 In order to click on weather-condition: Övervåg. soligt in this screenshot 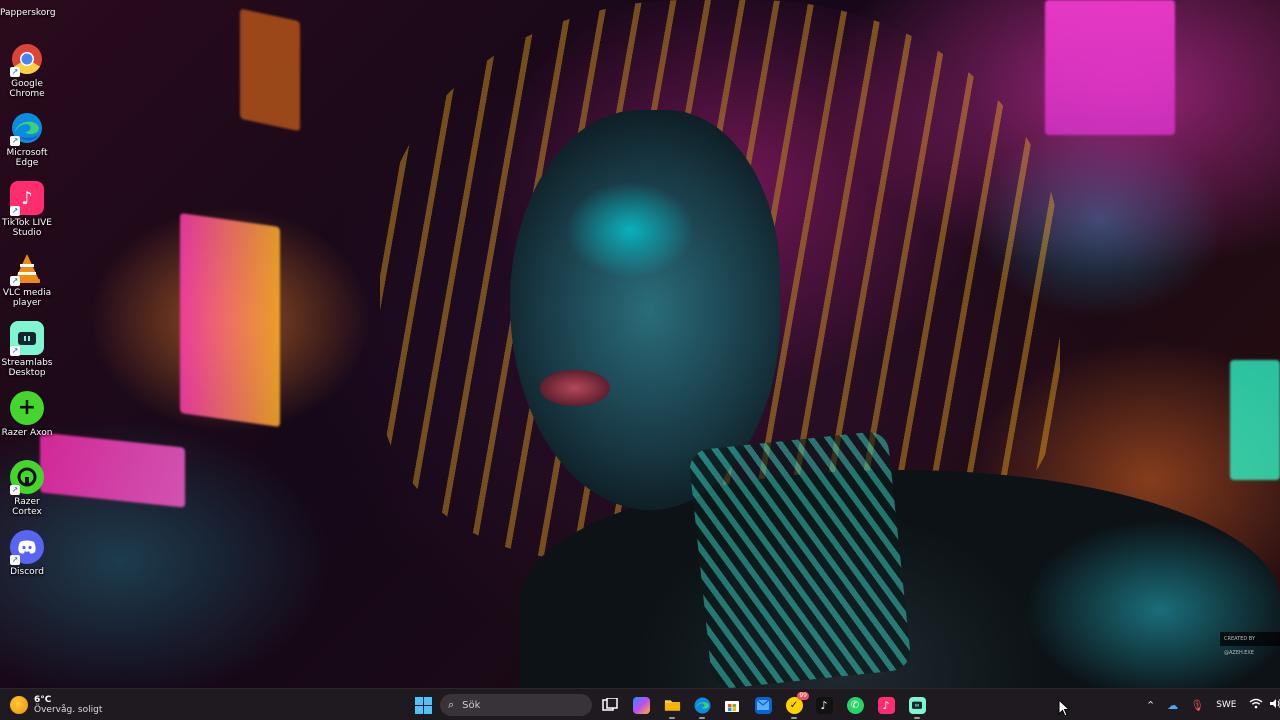, I will do `click(68, 709)`.